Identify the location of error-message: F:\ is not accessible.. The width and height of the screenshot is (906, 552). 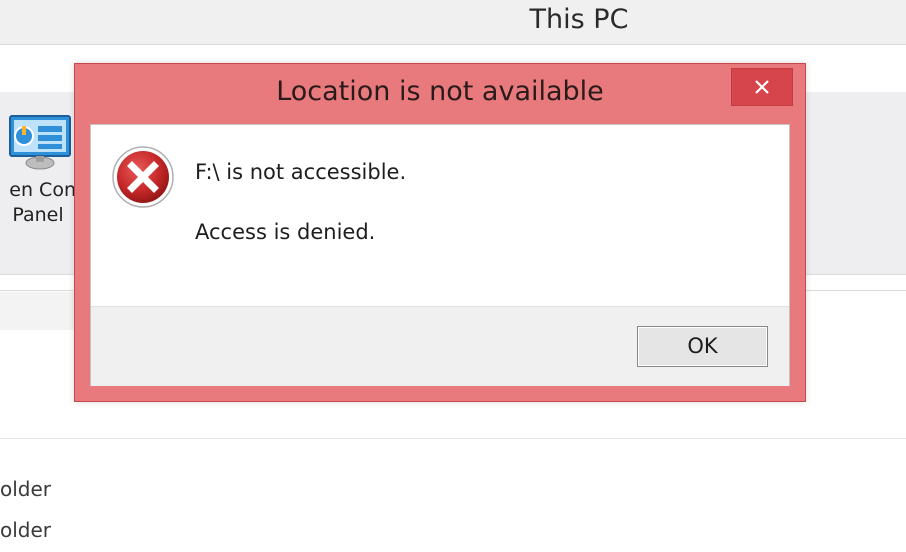
(301, 172).